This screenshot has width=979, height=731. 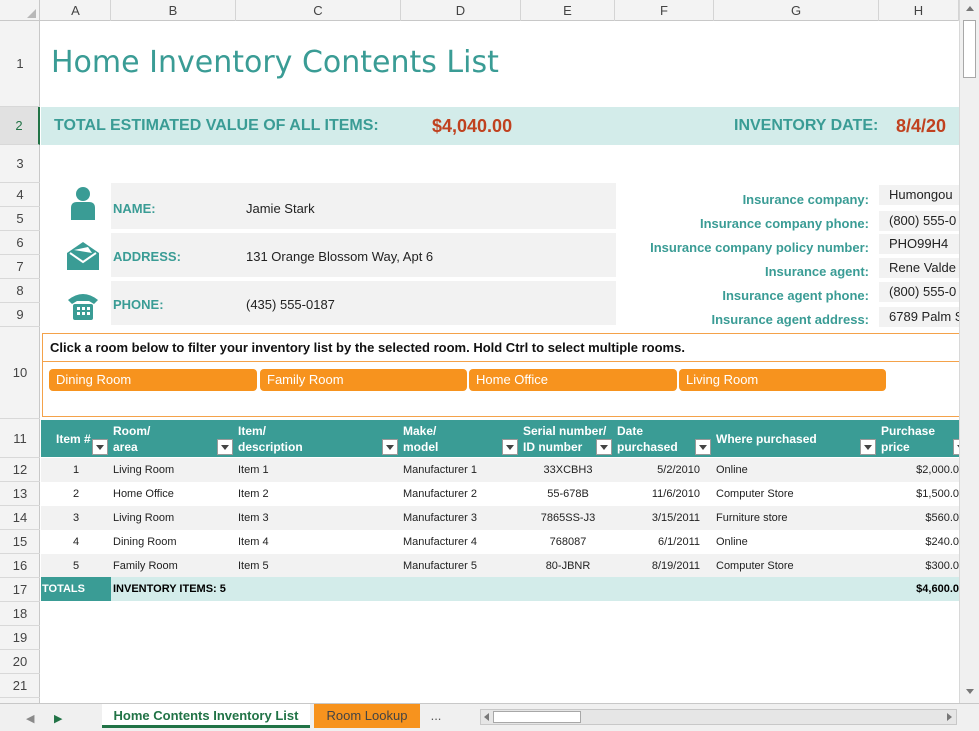 What do you see at coordinates (568, 10) in the screenshot?
I see `column-header-e: E` at bounding box center [568, 10].